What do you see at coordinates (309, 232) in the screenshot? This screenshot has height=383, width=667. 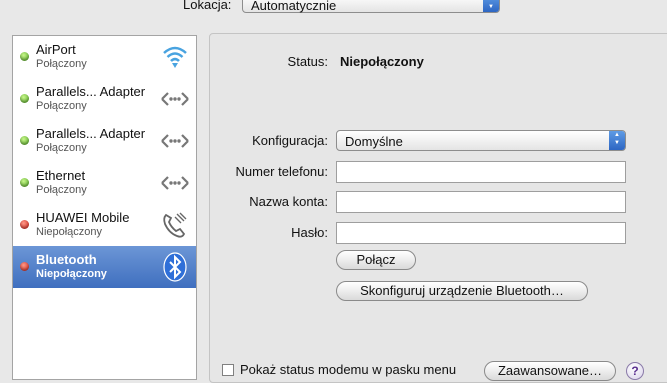 I see `password-label: Hasło:` at bounding box center [309, 232].